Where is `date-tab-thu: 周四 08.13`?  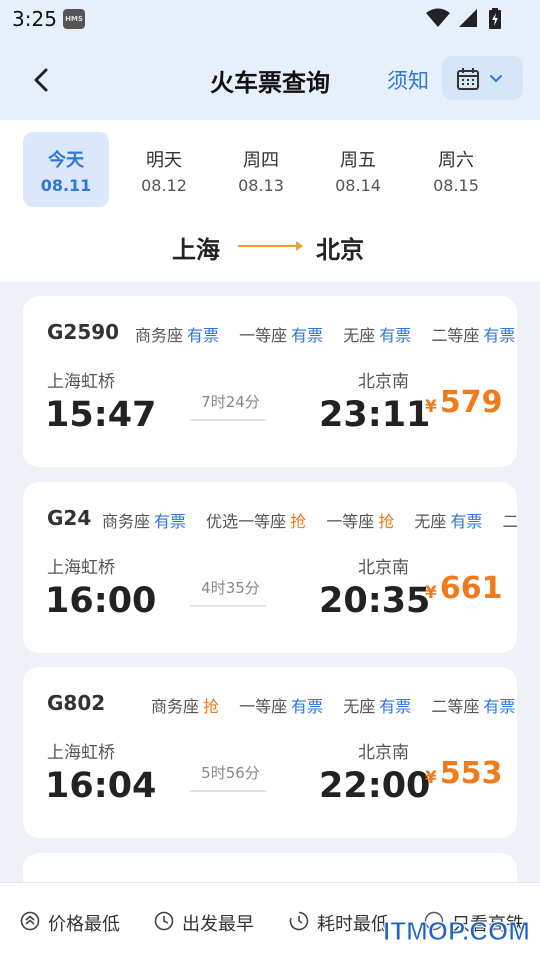 date-tab-thu: 周四 08.13 is located at coordinates (261, 169).